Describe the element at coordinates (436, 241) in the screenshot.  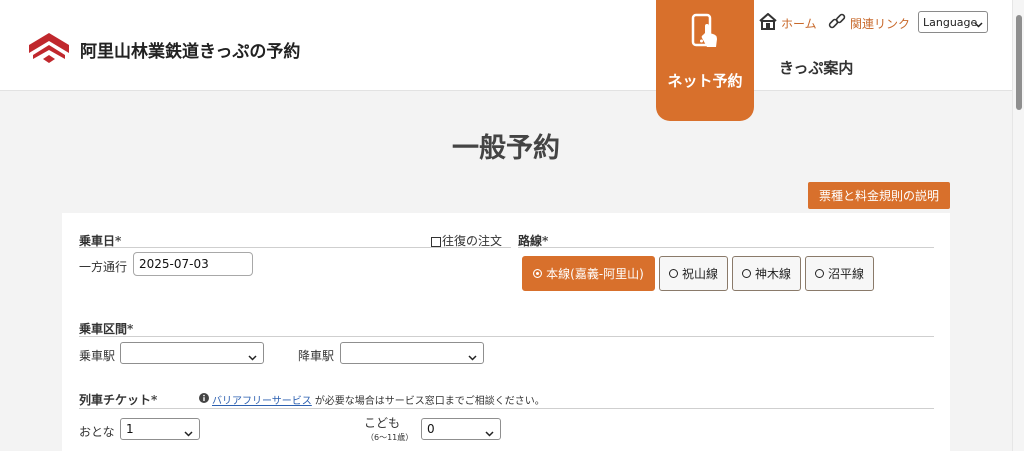
I see `round-trip-checkbox` at that location.